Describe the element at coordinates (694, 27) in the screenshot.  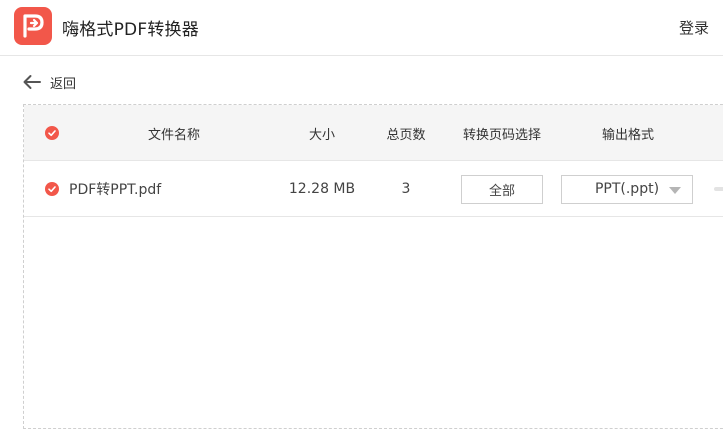
I see `login-button: 登录` at that location.